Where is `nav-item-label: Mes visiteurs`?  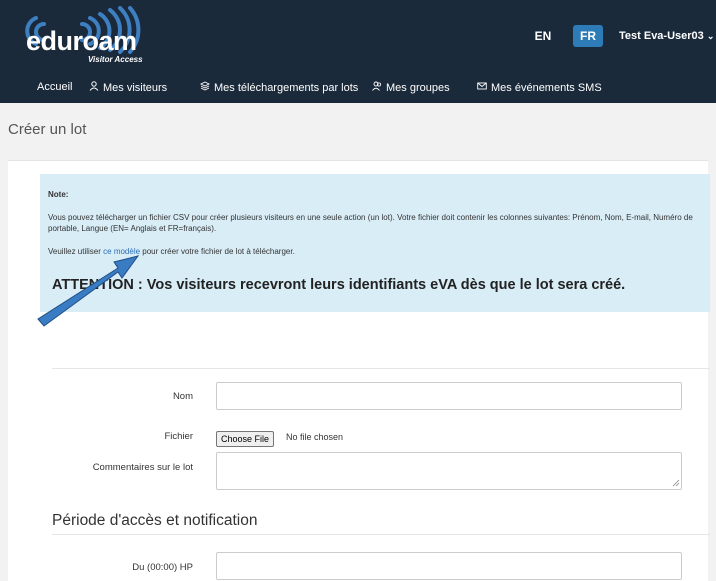 nav-item-label: Mes visiteurs is located at coordinates (135, 88).